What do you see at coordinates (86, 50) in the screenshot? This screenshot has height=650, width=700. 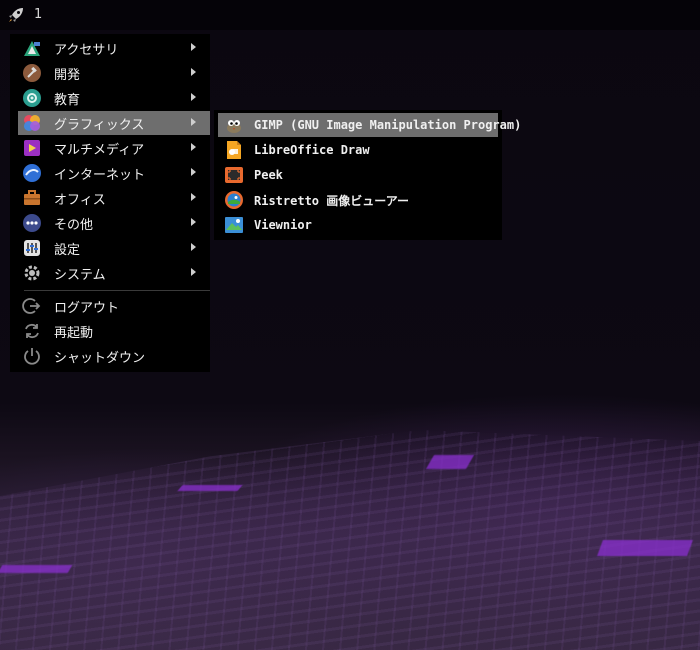 I see `menu-item-label: アクセサリ` at bounding box center [86, 50].